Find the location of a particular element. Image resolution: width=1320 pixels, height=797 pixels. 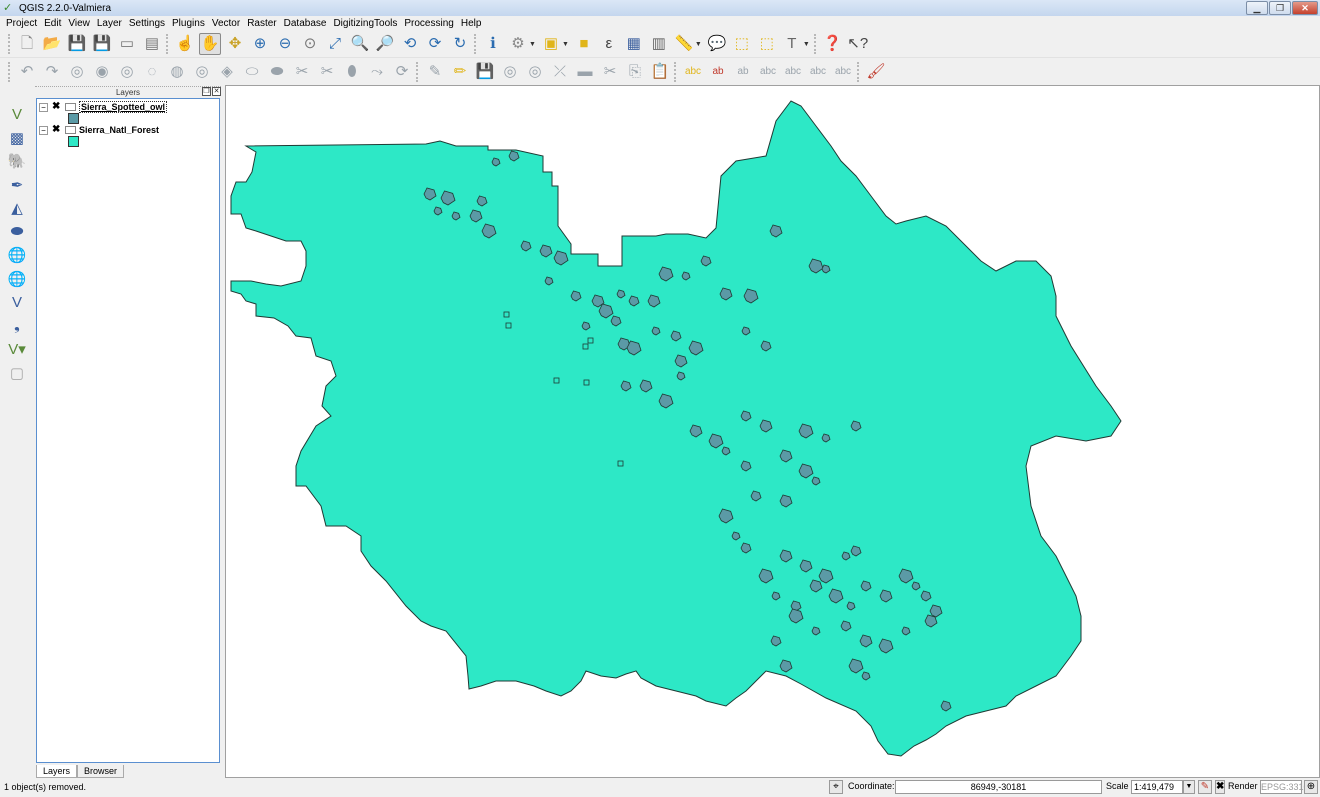

refresh-icon: ↻ is located at coordinates (460, 44).